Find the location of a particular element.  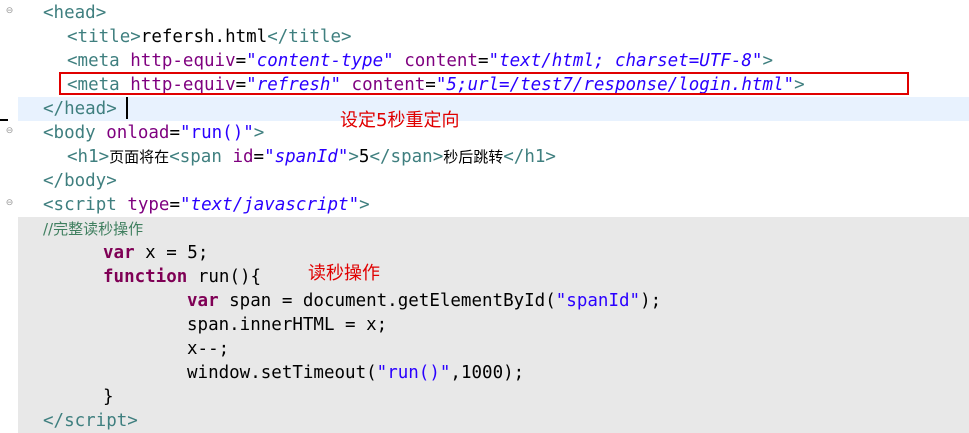

attribute-name: http-equiv is located at coordinates (183, 61).